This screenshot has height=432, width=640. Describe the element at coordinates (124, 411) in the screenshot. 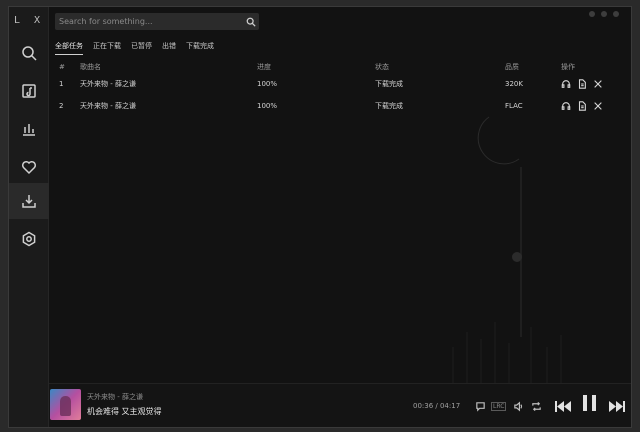

I see `current-lyric: 机会难得 又主观觉得` at that location.